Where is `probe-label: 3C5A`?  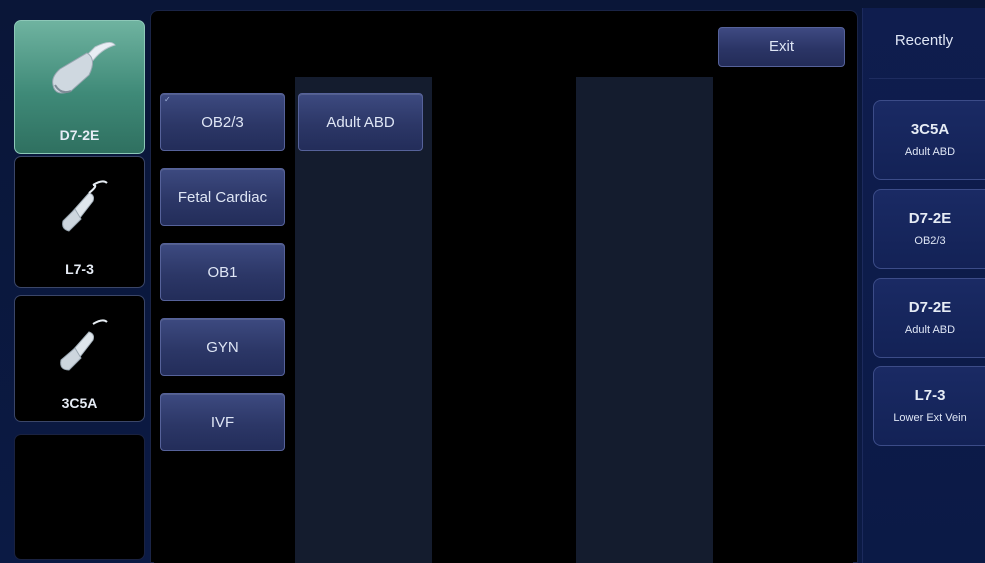
probe-label: 3C5A is located at coordinates (79, 403).